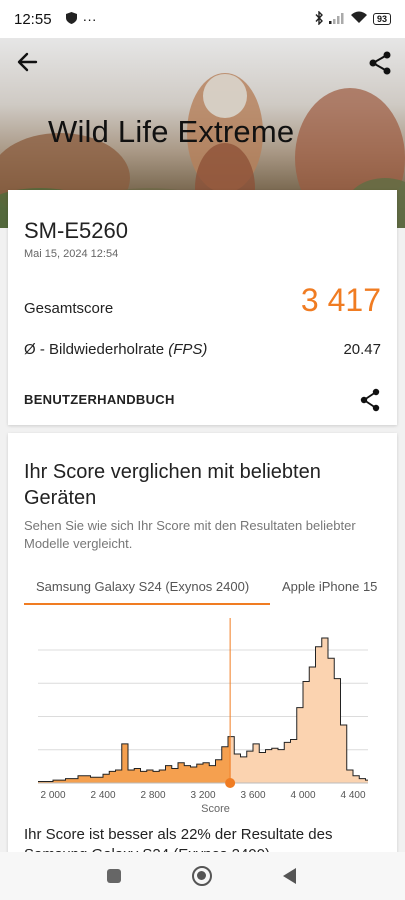 This screenshot has width=405, height=900. Describe the element at coordinates (202, 795) in the screenshot. I see `x-tick-label: 3 200` at that location.